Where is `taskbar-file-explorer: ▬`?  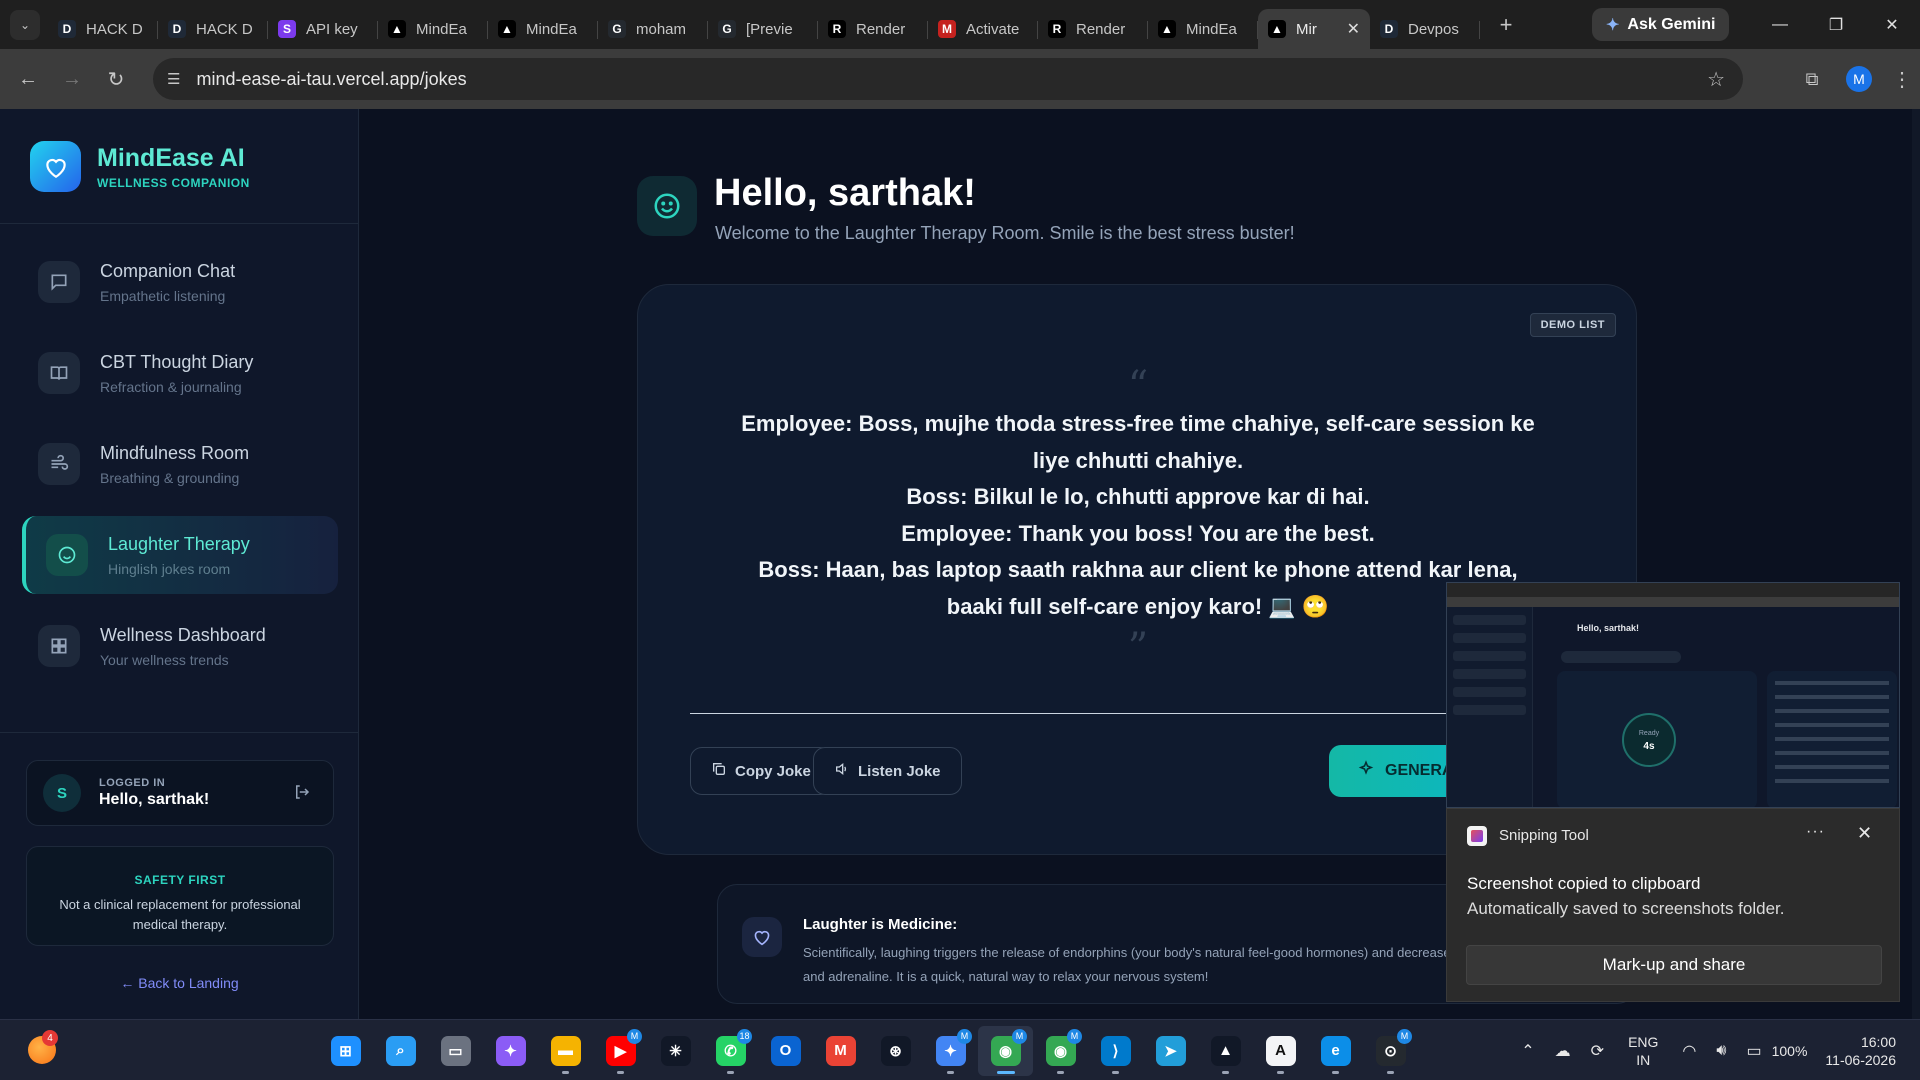 taskbar-file-explorer: ▬ is located at coordinates (565, 1051).